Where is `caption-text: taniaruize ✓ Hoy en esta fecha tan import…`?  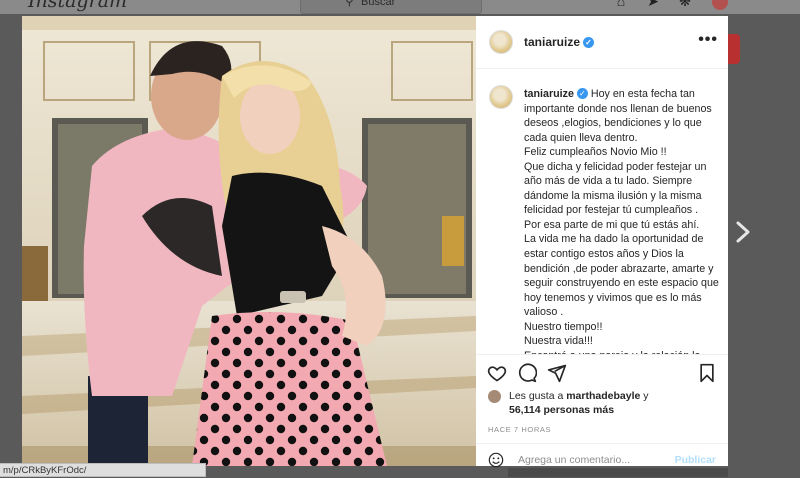
caption-text: taniaruize ✓ Hoy en esta fecha tan import… is located at coordinates (622, 220).